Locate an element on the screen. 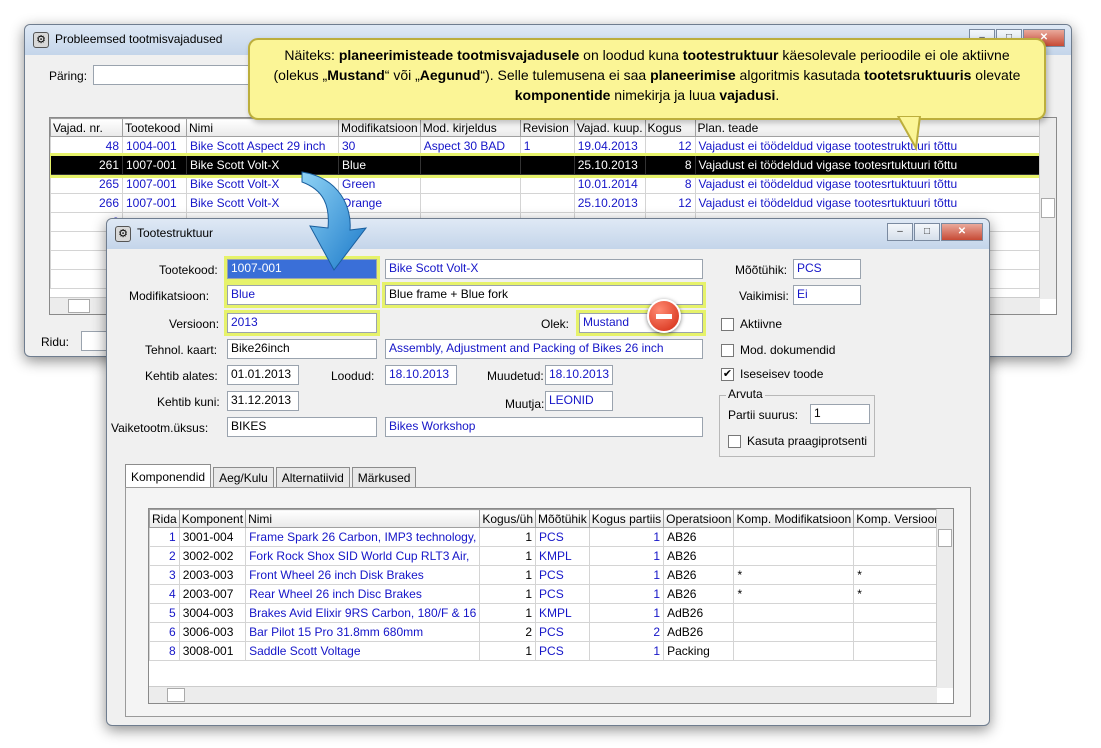 The width and height of the screenshot is (1101, 748). column-header: Kogus/üh is located at coordinates (508, 518).